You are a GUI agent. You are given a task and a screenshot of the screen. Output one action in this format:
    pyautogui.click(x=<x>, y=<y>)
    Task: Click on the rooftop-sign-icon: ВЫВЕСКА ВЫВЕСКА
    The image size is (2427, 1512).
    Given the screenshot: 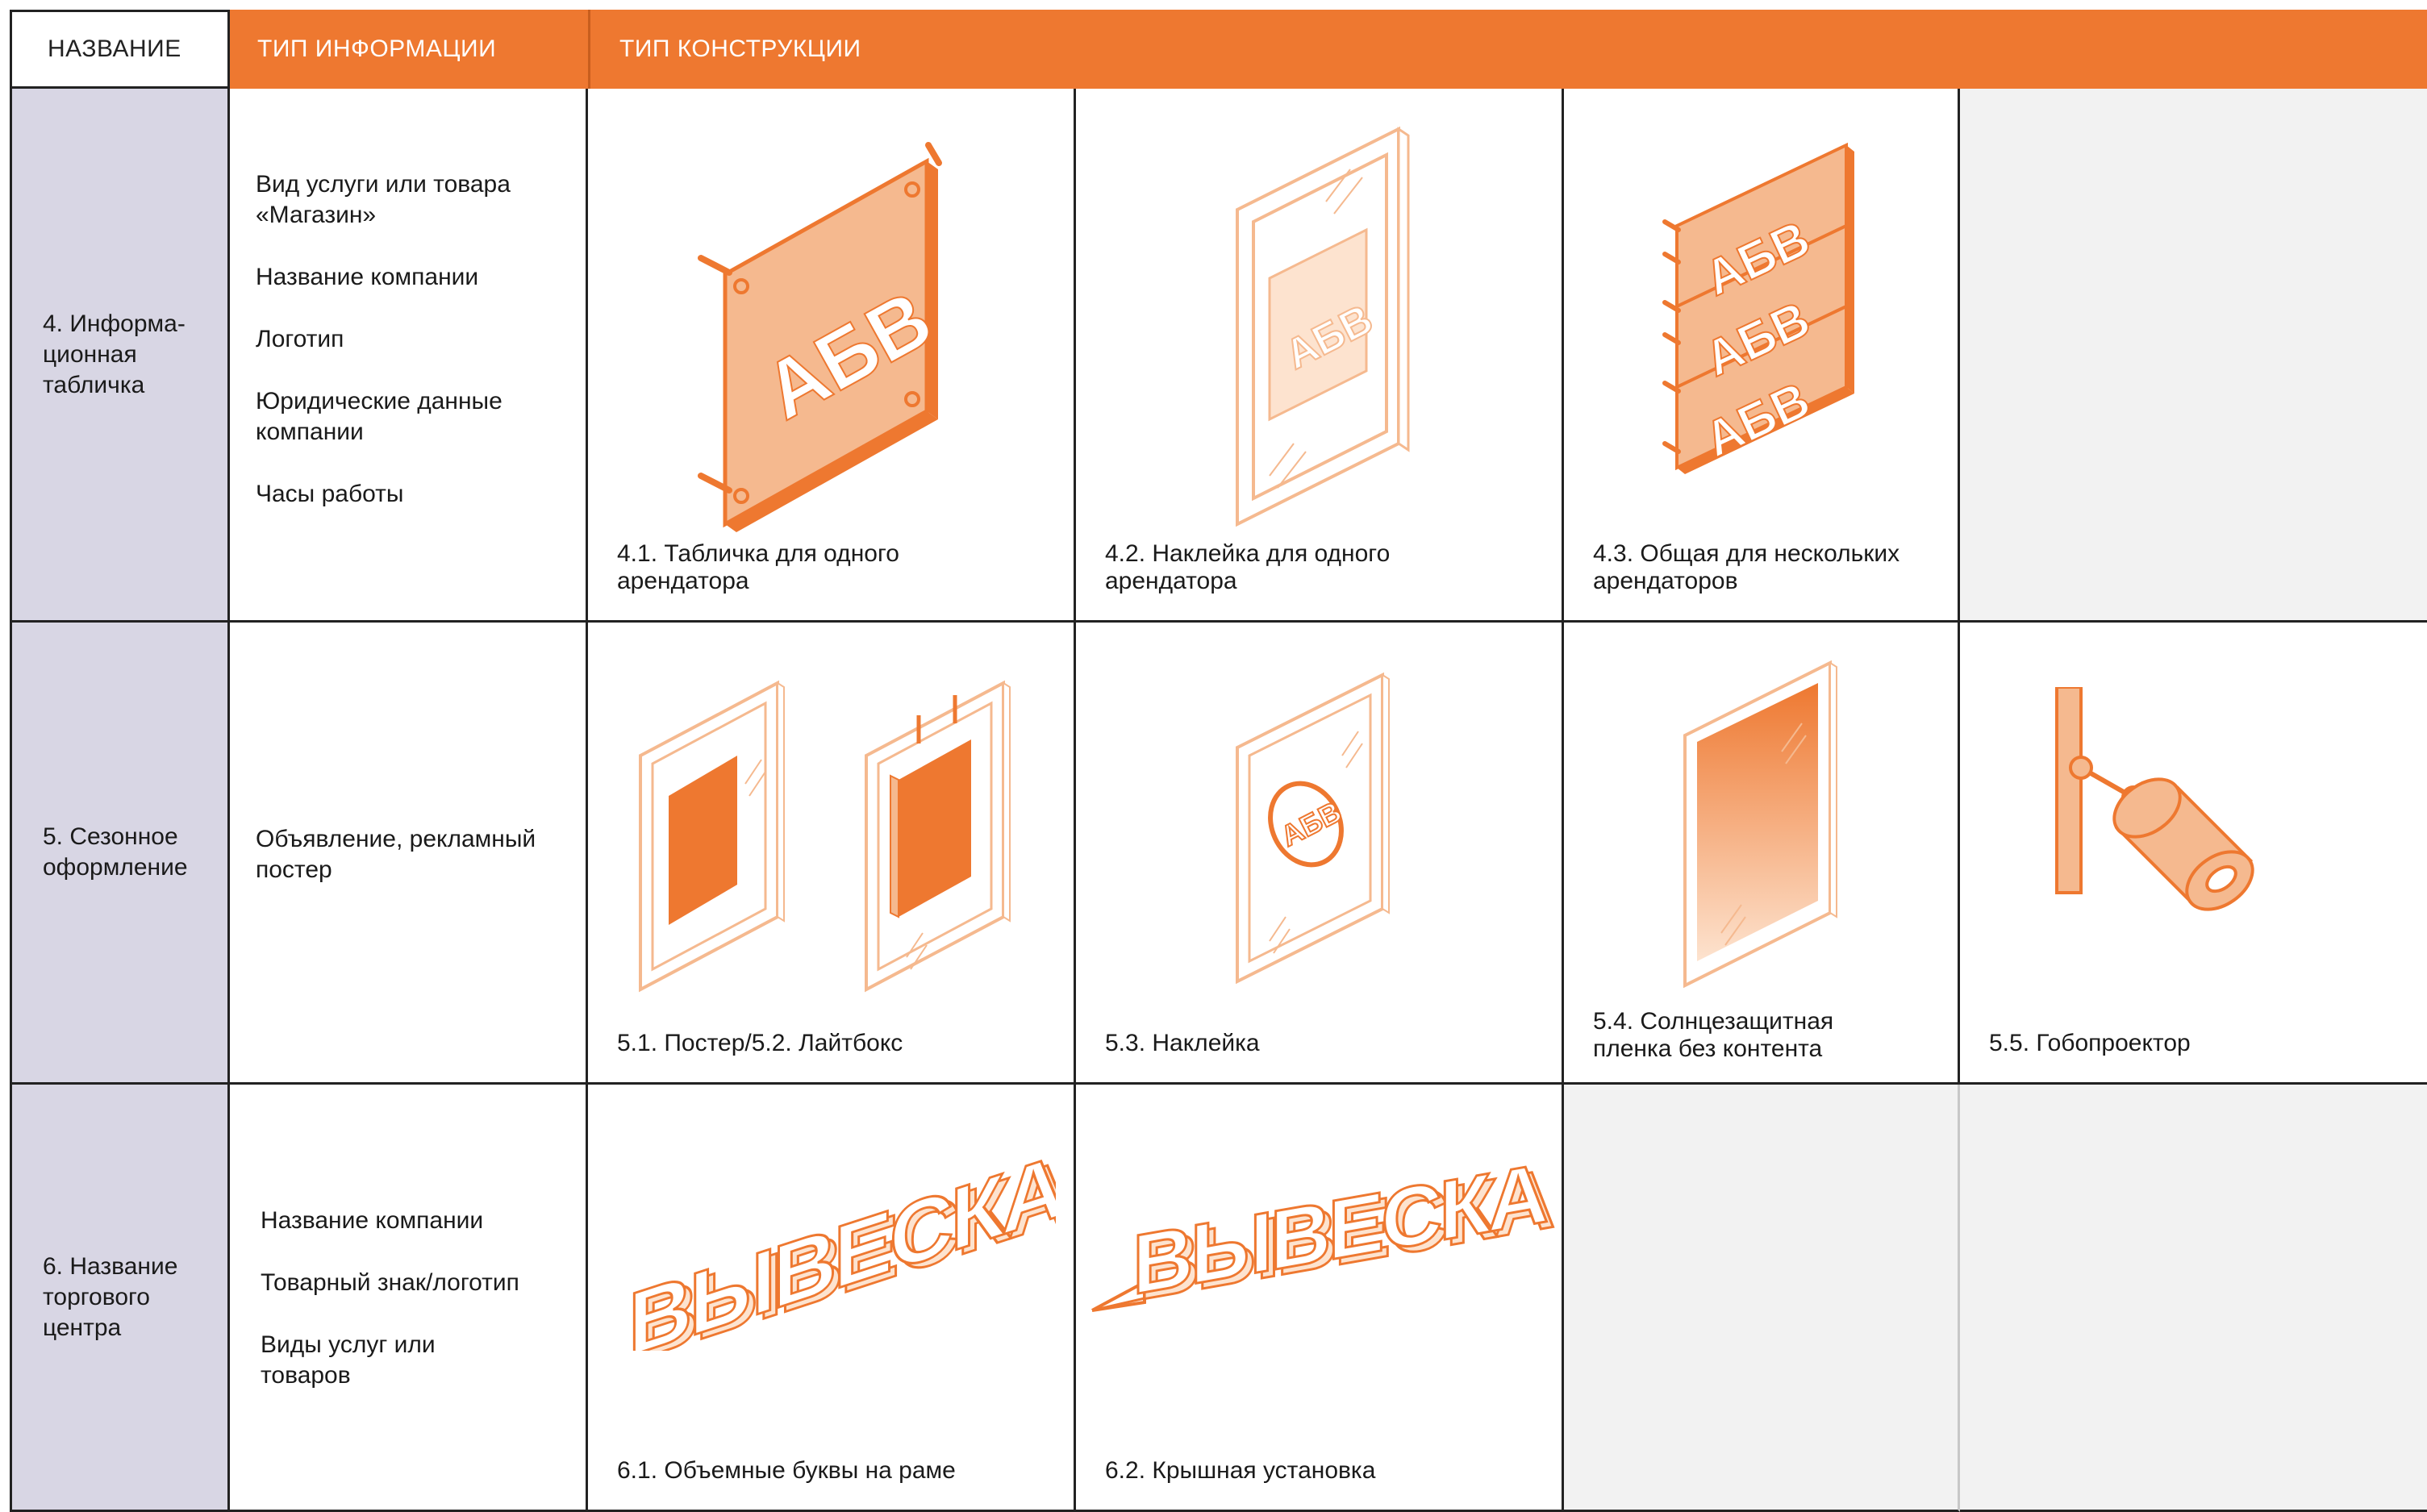 What is the action you would take?
    pyautogui.click(x=1322, y=1231)
    